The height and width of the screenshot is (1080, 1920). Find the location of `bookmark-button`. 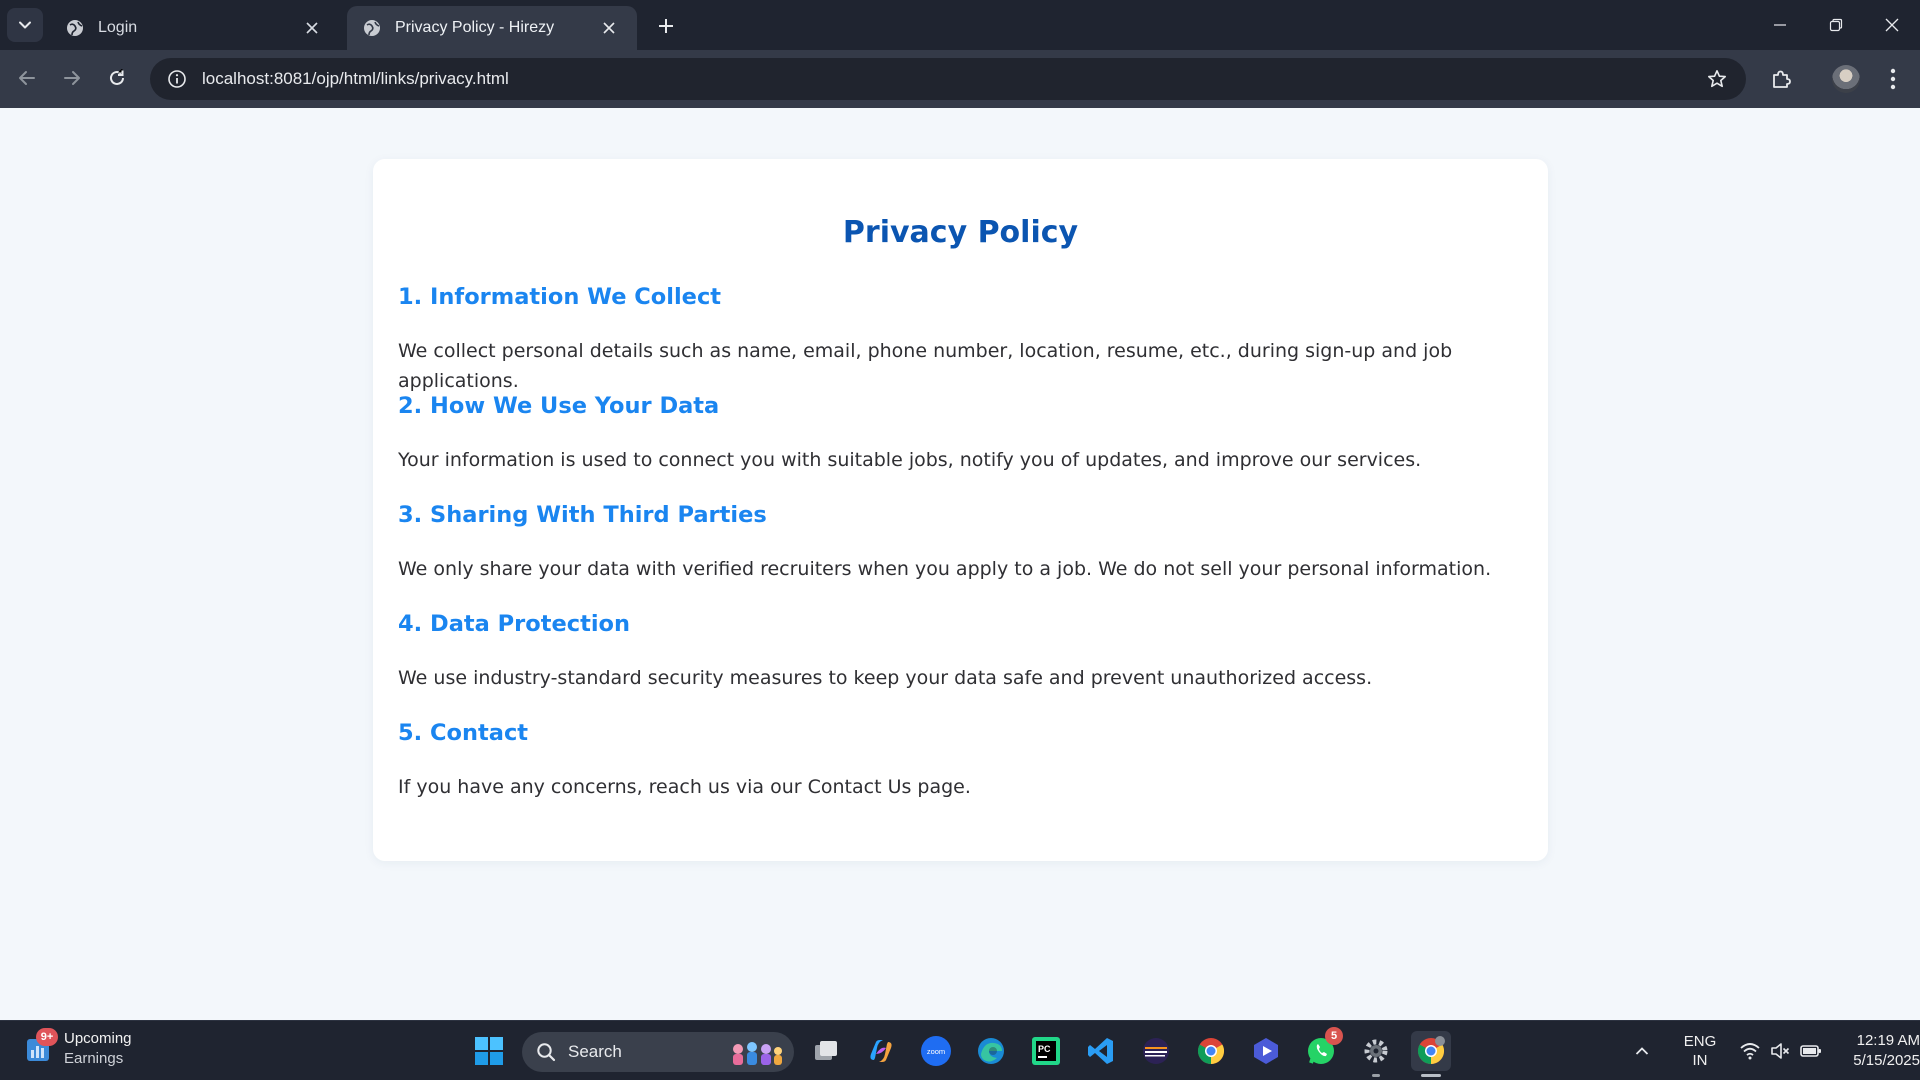

bookmark-button is located at coordinates (1717, 79).